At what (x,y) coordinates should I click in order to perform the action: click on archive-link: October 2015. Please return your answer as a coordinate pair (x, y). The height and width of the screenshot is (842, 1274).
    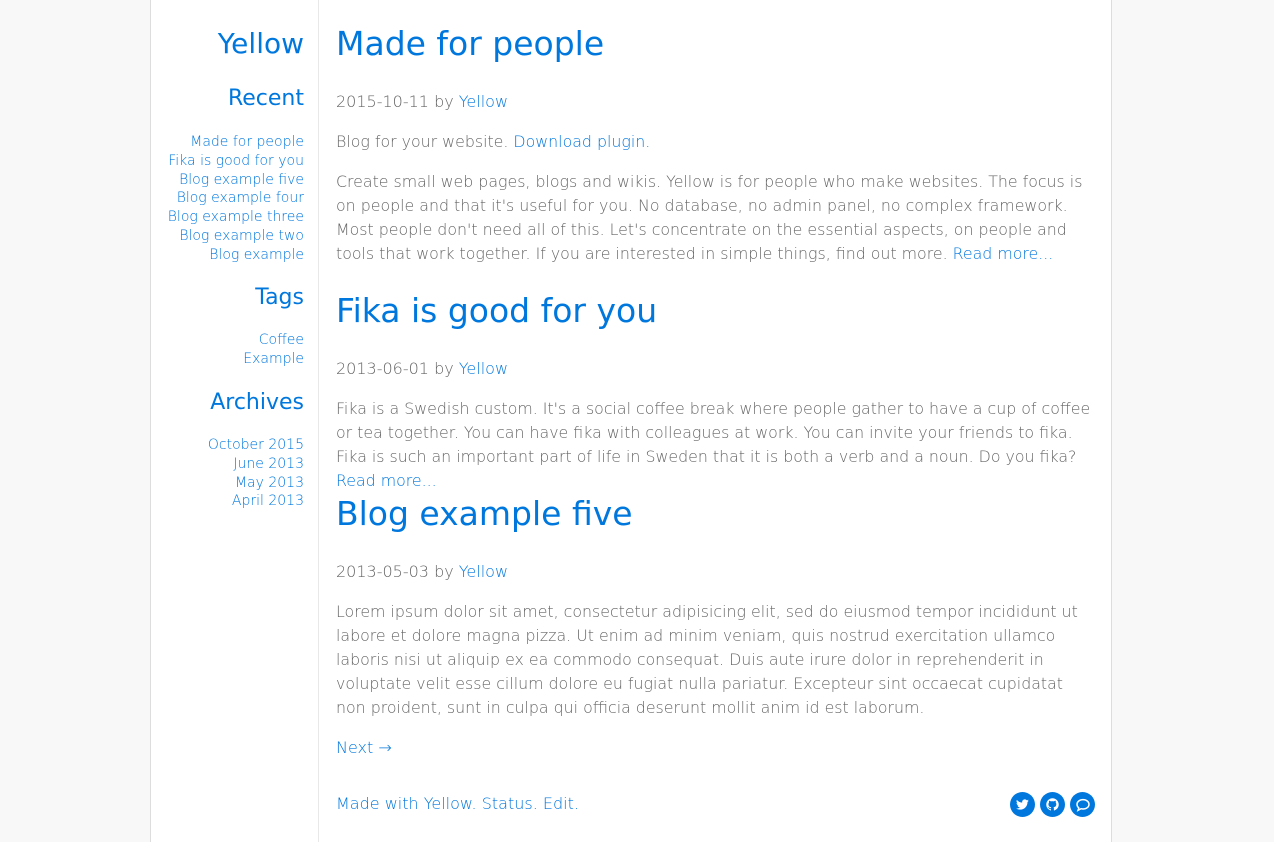
    Looking at the image, I should click on (256, 445).